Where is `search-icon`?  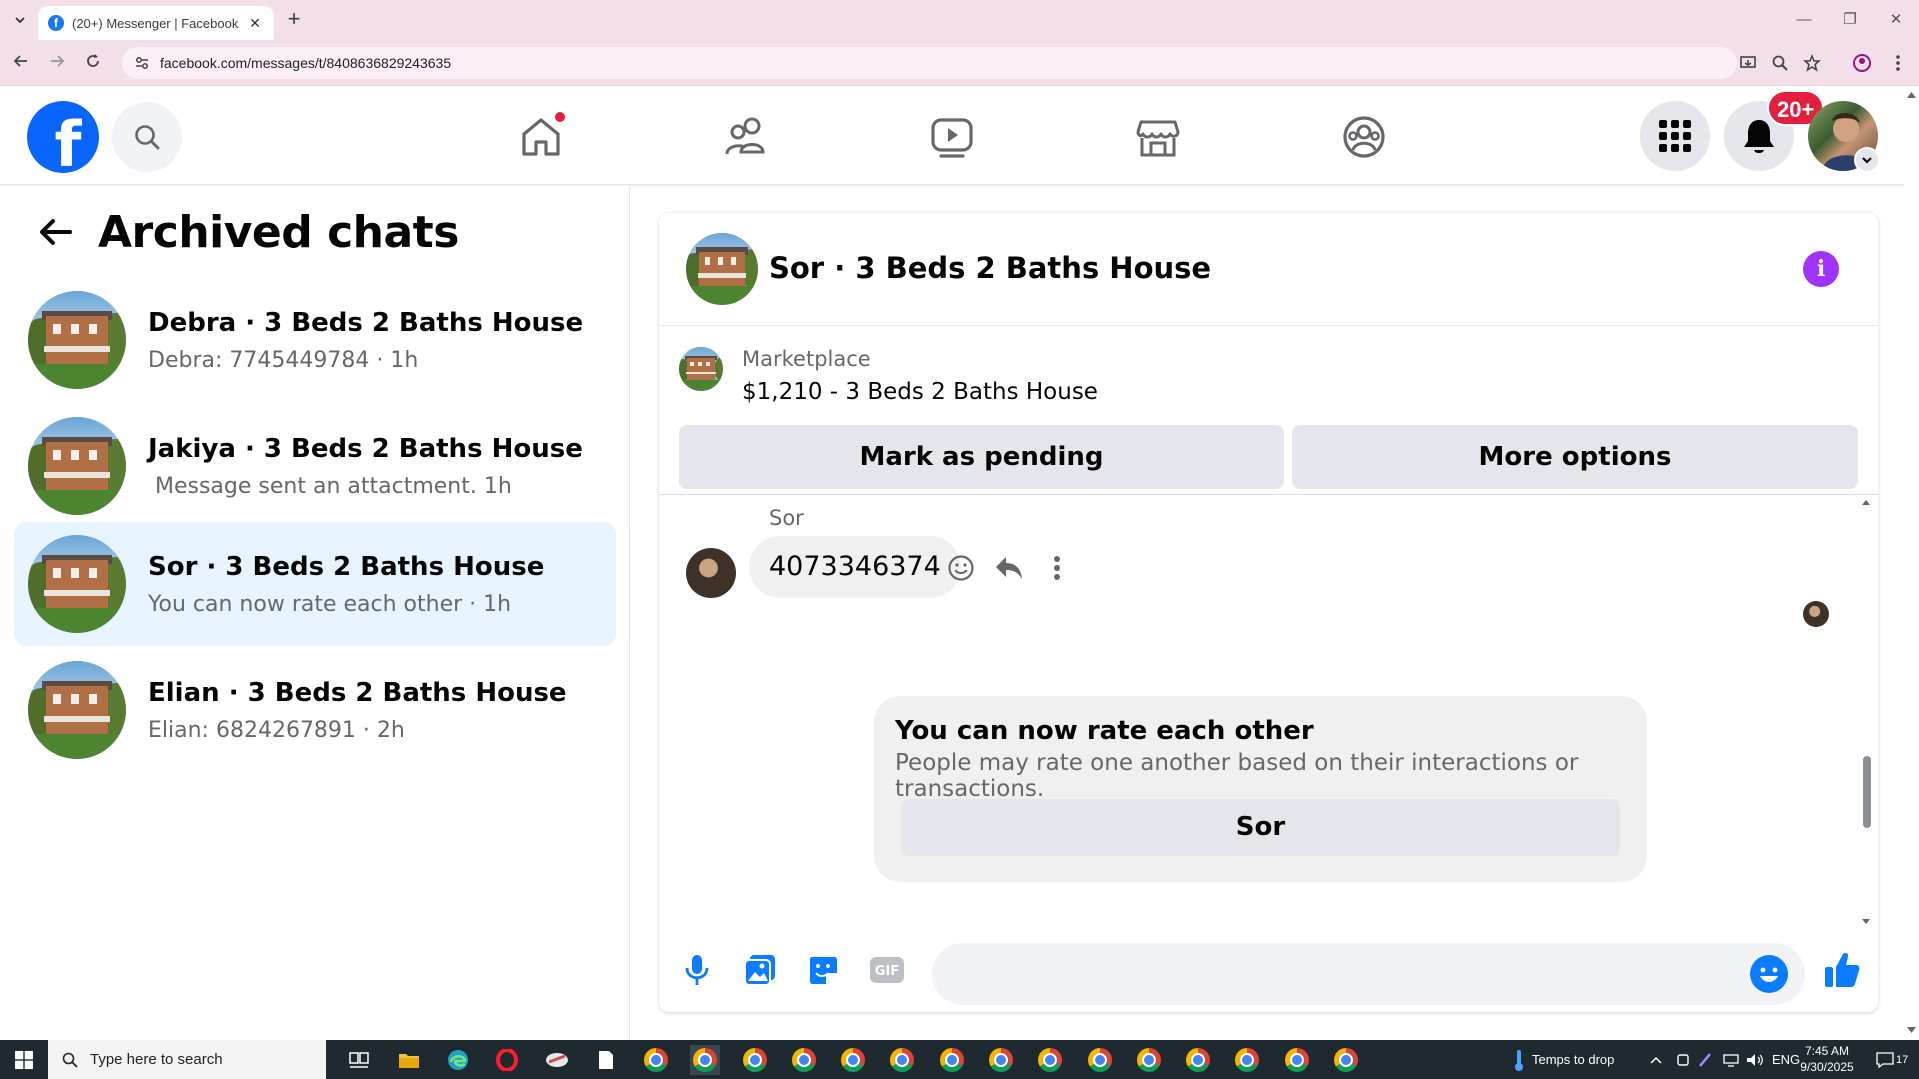
search-icon is located at coordinates (147, 137).